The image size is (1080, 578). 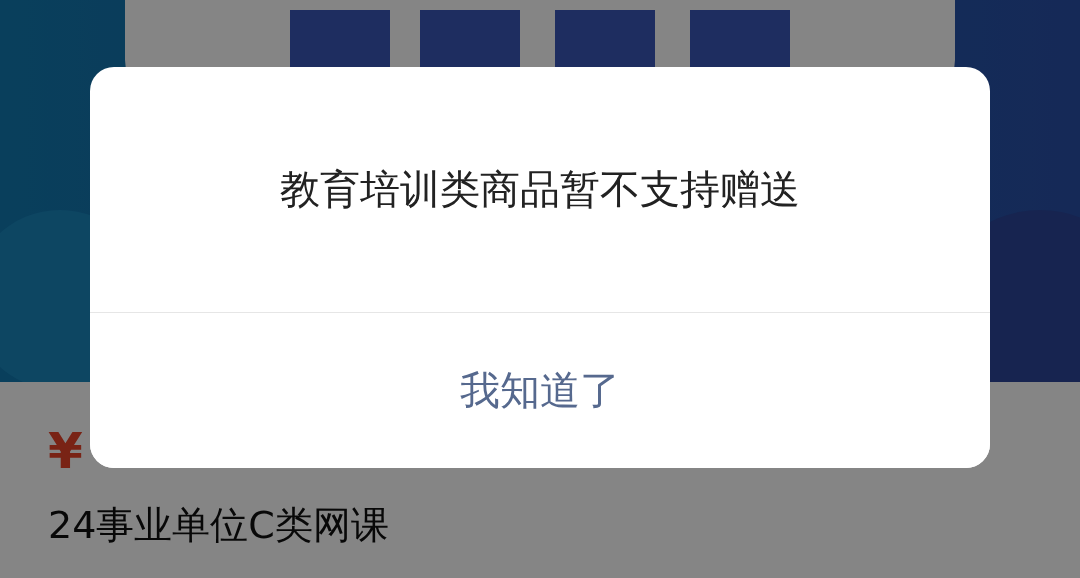 What do you see at coordinates (540, 189) in the screenshot?
I see `dialog-message: 教育培训类商品暂不支持赠送` at bounding box center [540, 189].